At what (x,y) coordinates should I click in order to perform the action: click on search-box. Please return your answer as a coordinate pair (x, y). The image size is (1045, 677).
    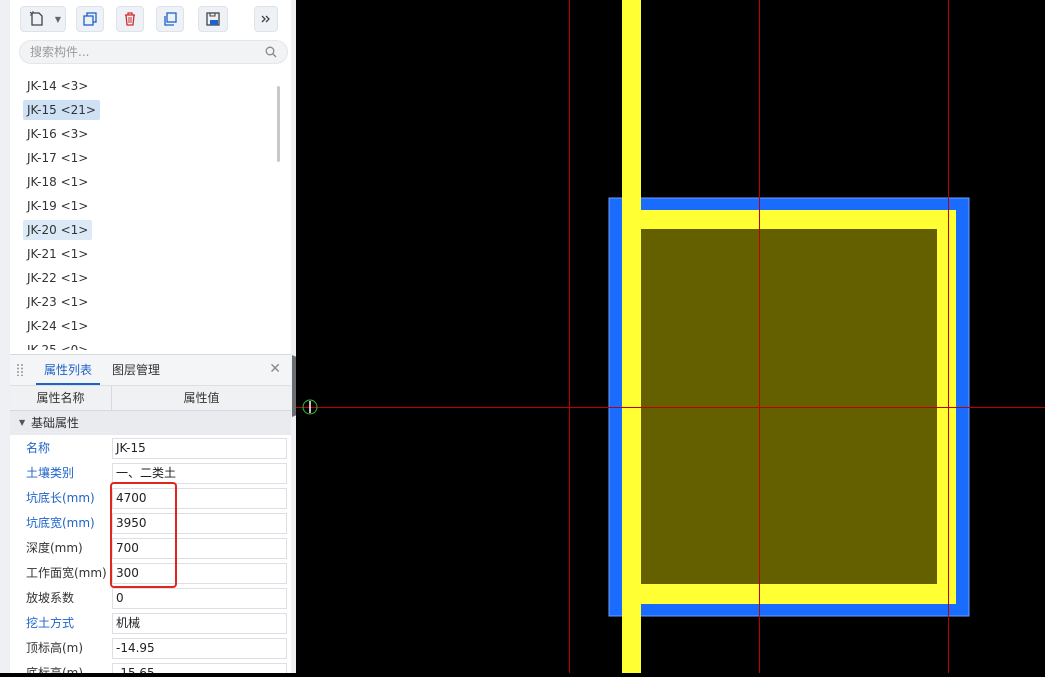
    Looking at the image, I should click on (153, 52).